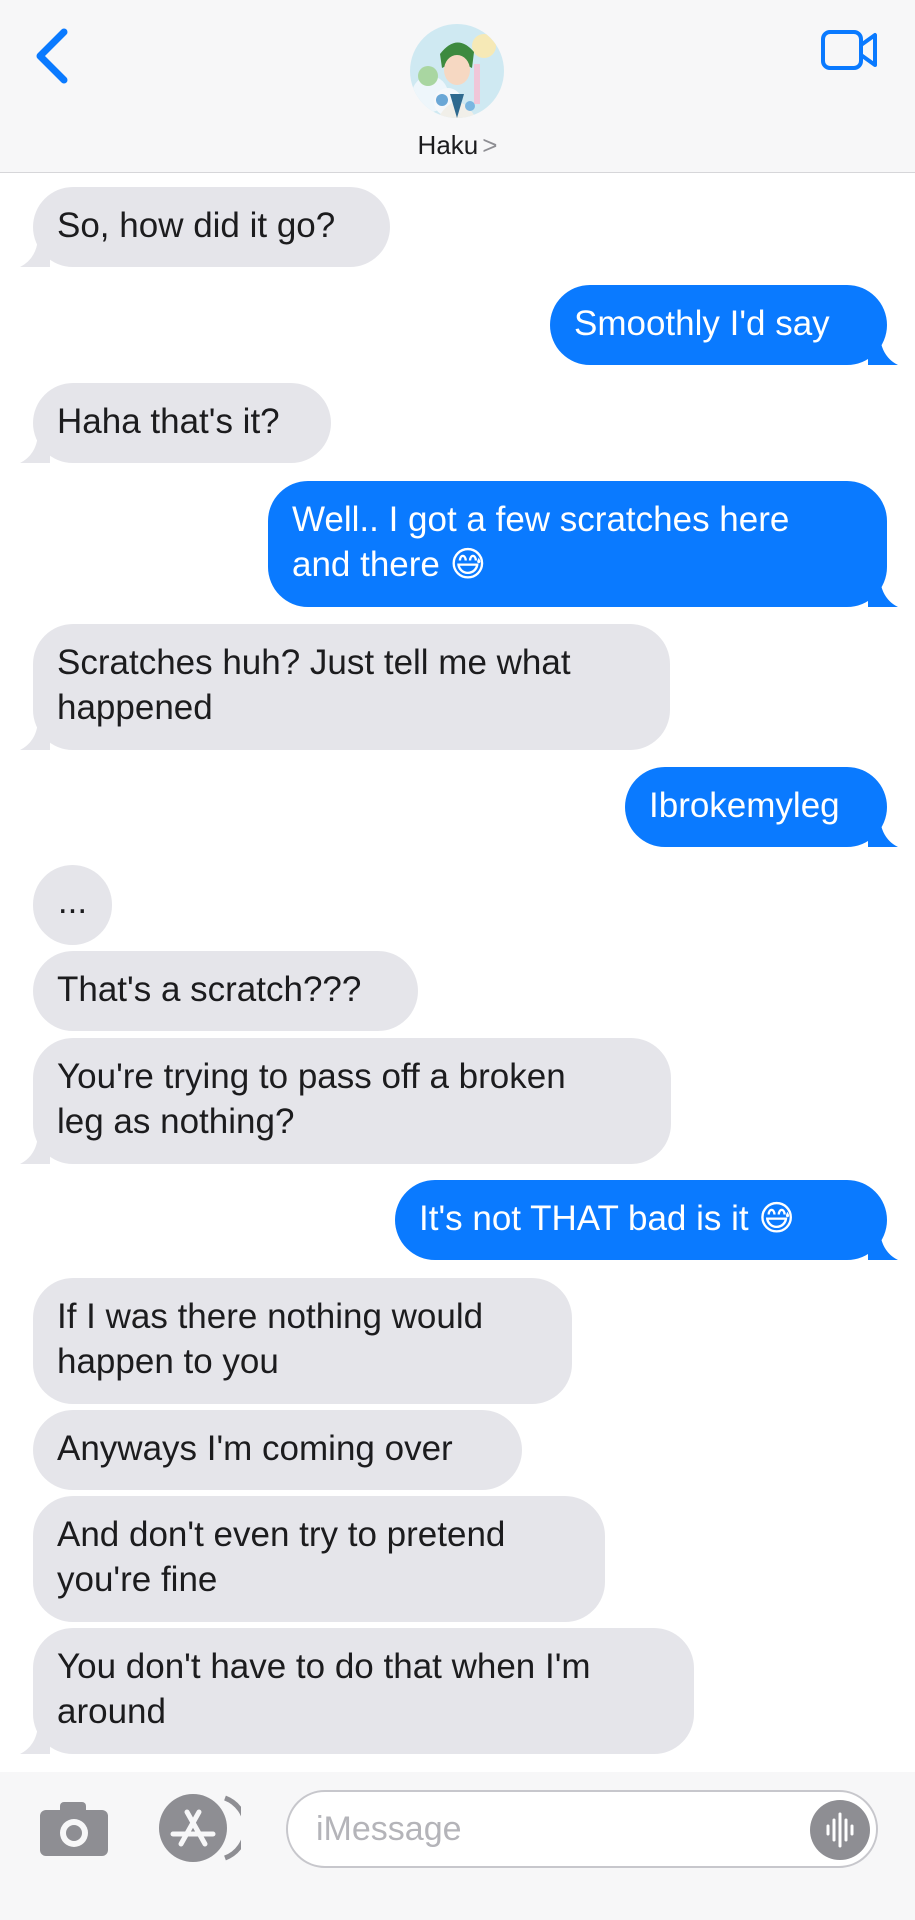 This screenshot has height=1920, width=915. I want to click on audio-waveform-icon, so click(840, 1830).